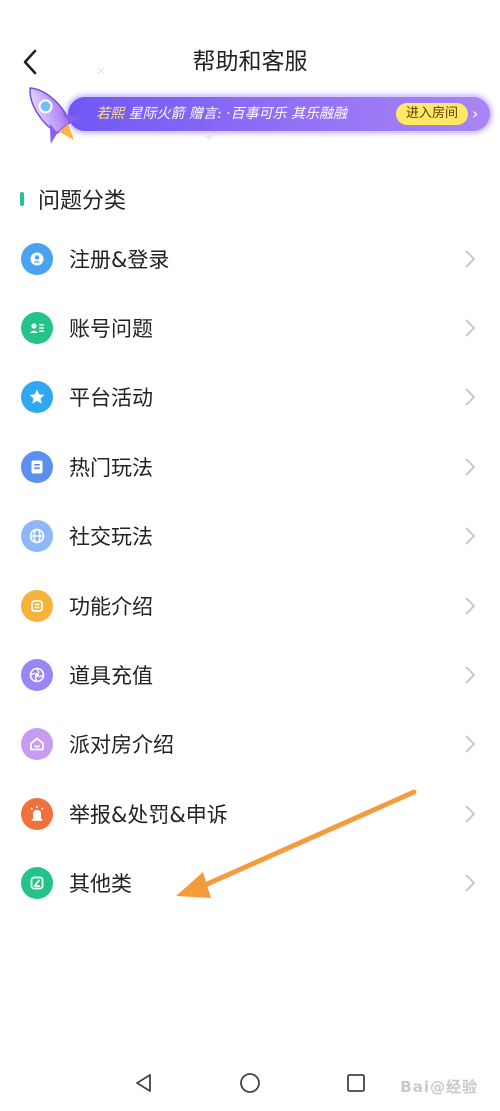  I want to click on banner-message: 若熙 星际火箭 赠言: ·百事可乐 其乐融融, so click(221, 114).